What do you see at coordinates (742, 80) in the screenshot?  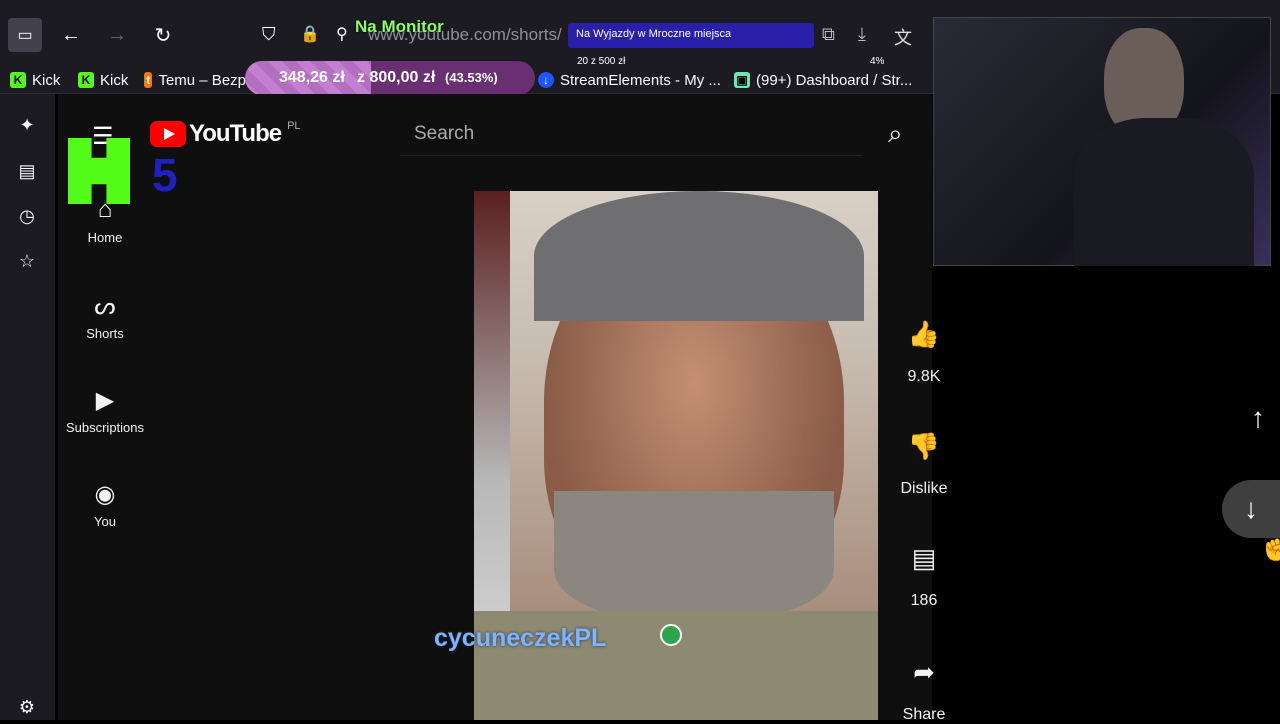 I see `dashboard-icon: ▣` at bounding box center [742, 80].